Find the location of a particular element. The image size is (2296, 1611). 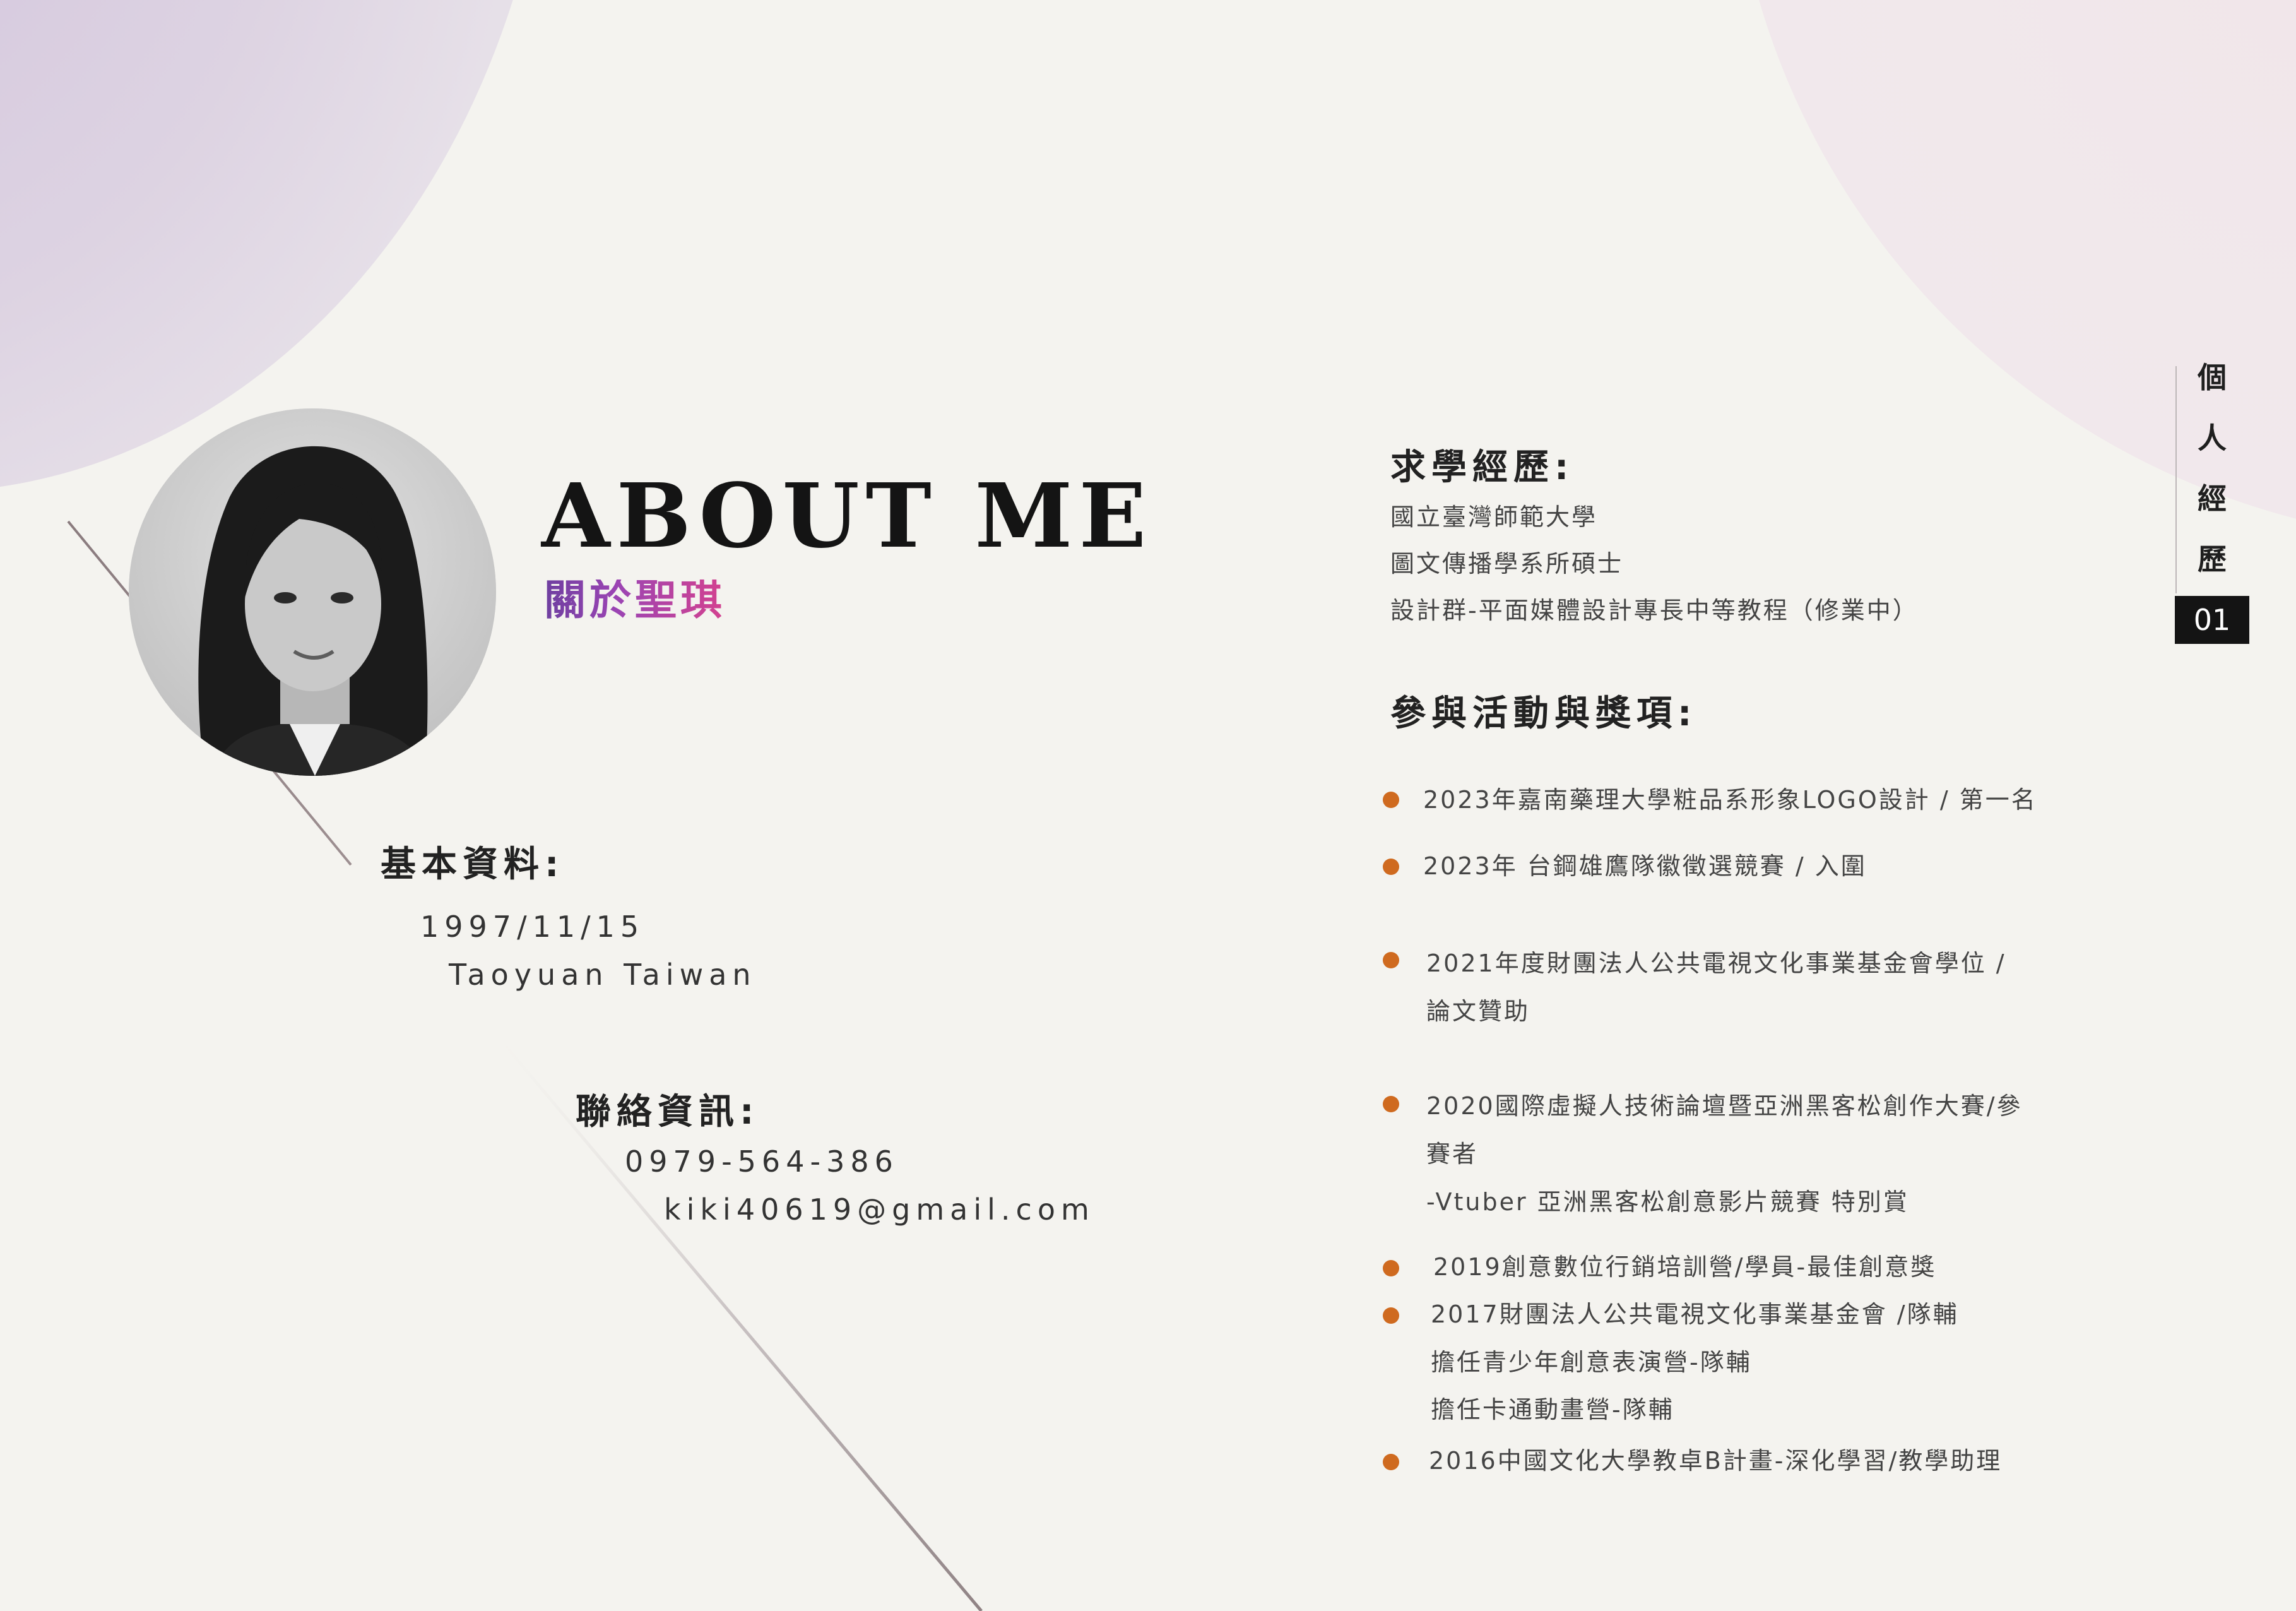

education-item: 國立臺灣師範大學 is located at coordinates (1494, 517).